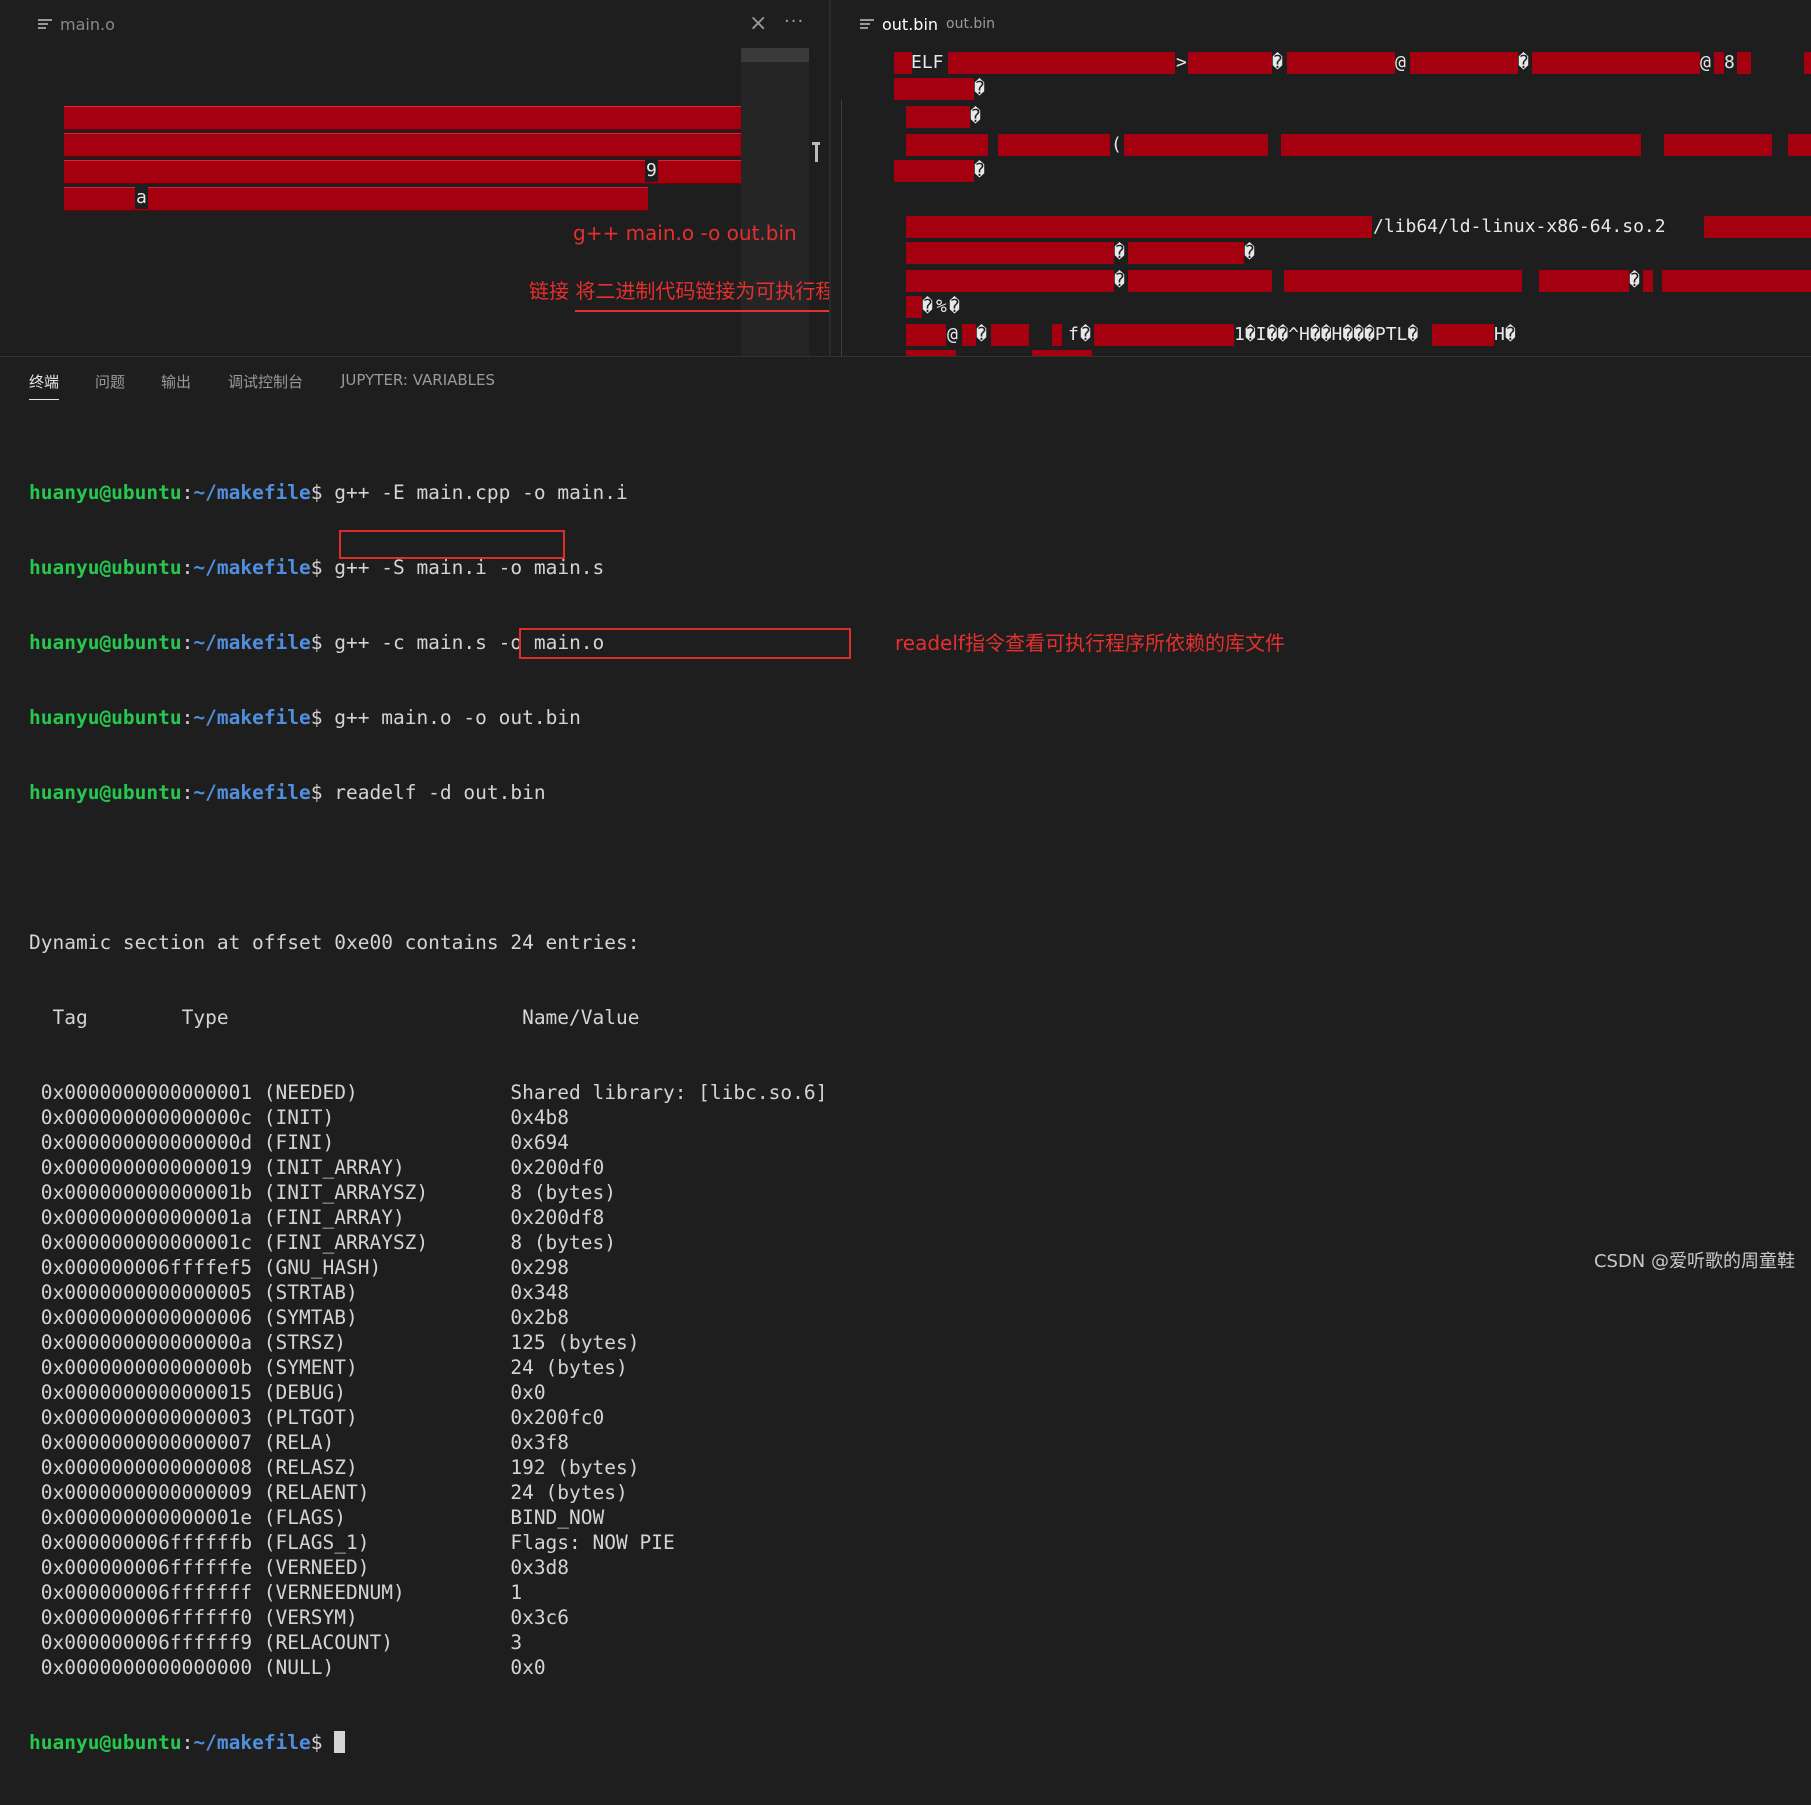  What do you see at coordinates (44, 385) in the screenshot?
I see `tab-terminal: 终端` at bounding box center [44, 385].